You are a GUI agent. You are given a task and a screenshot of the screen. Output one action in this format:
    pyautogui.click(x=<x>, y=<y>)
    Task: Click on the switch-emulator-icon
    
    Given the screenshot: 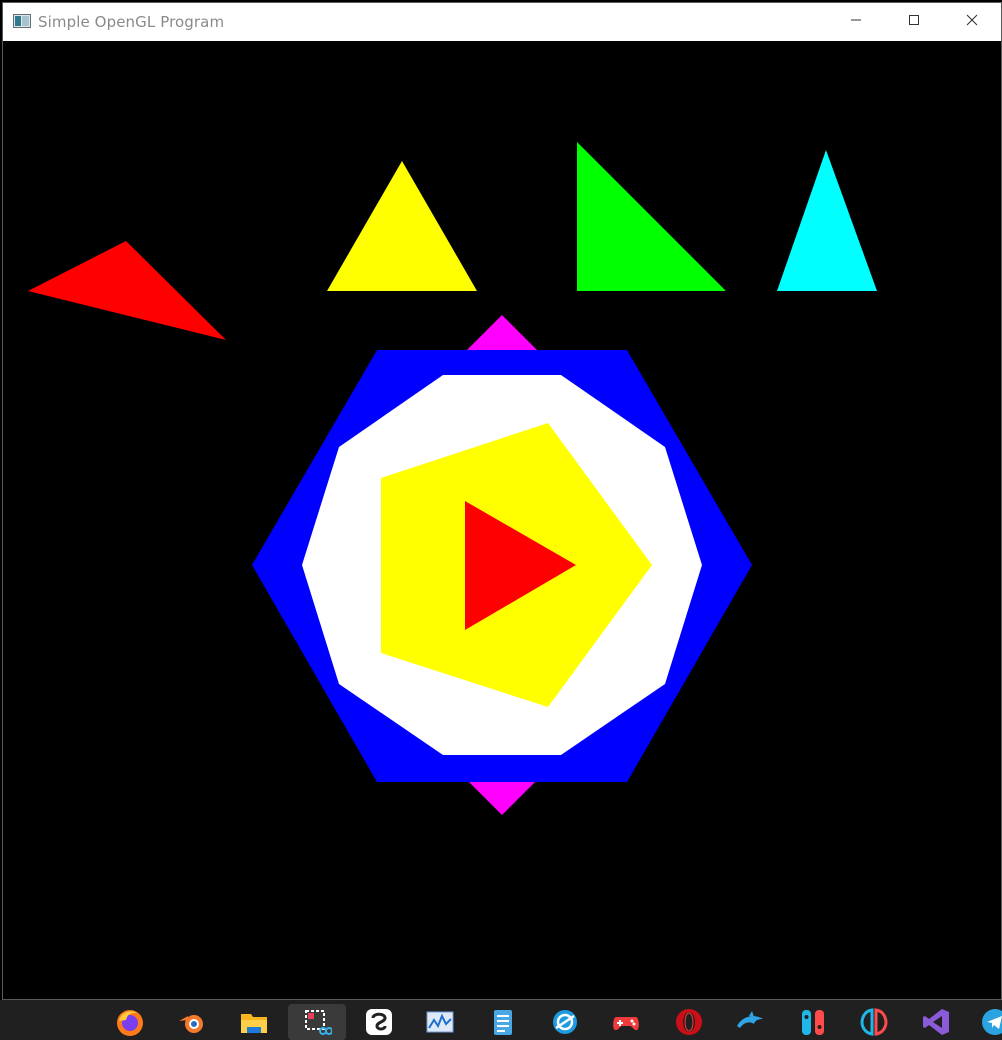 What is the action you would take?
    pyautogui.click(x=813, y=1022)
    